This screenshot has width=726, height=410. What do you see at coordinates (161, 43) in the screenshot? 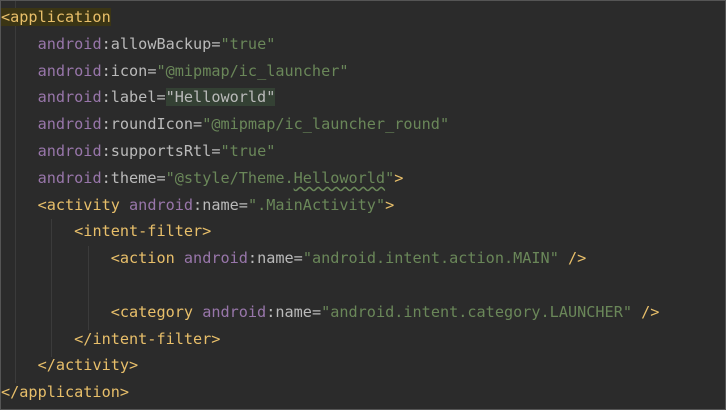
I see `attribute-name: allowBackup` at bounding box center [161, 43].